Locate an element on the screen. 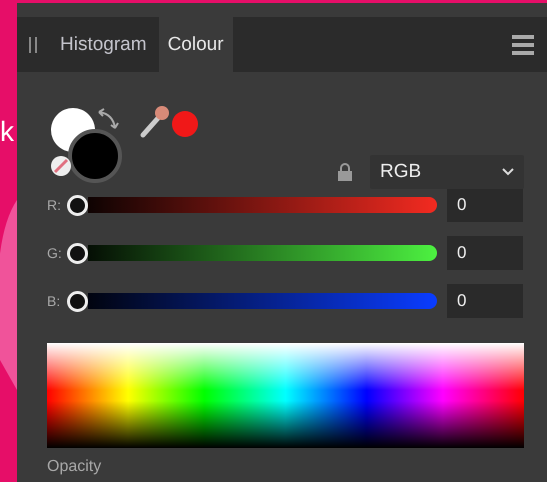 Image resolution: width=547 pixels, height=482 pixels. lock-icon is located at coordinates (345, 172).